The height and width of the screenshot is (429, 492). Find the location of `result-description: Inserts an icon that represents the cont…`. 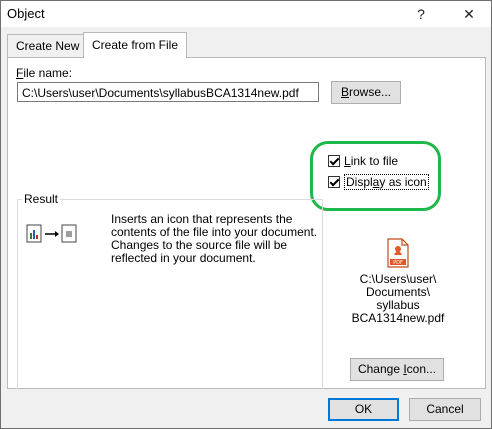

result-description: Inserts an icon that represents the cont… is located at coordinates (214, 239).